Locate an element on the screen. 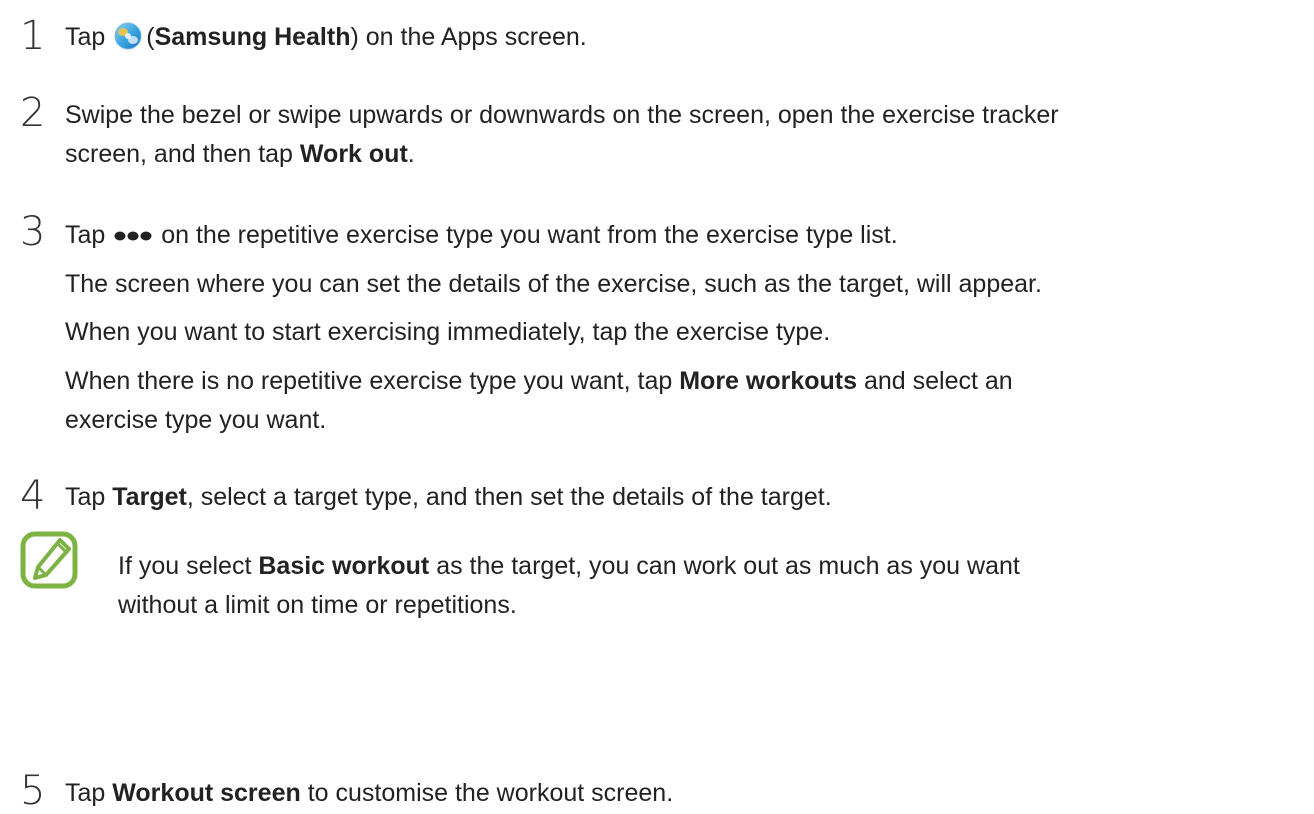  app-name: Samsung Health is located at coordinates (252, 37).